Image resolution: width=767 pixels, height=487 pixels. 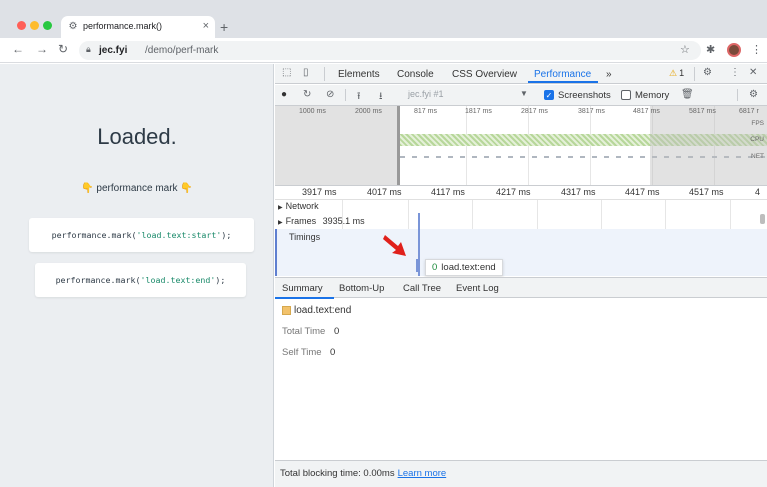 I want to click on recording-select: jec.fyi #1 ▼, so click(x=468, y=94).